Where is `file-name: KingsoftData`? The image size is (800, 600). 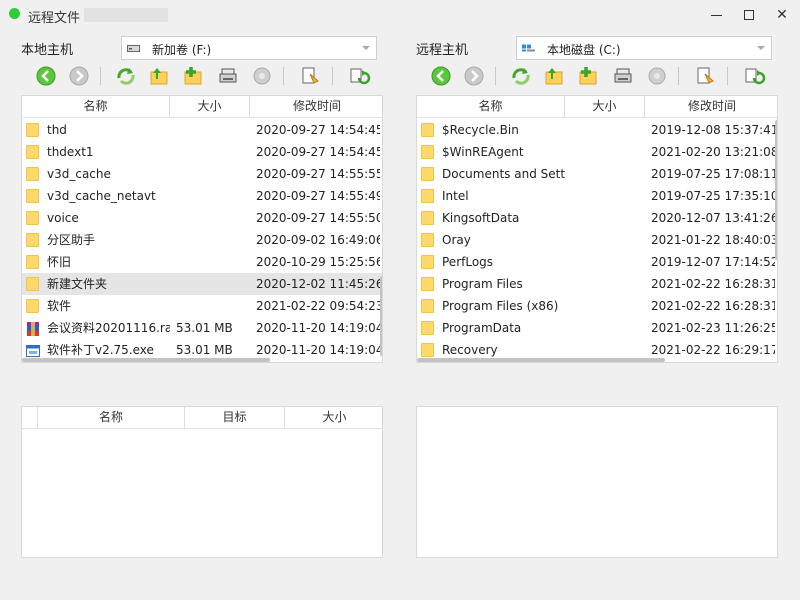
file-name: KingsoftData is located at coordinates (481, 218).